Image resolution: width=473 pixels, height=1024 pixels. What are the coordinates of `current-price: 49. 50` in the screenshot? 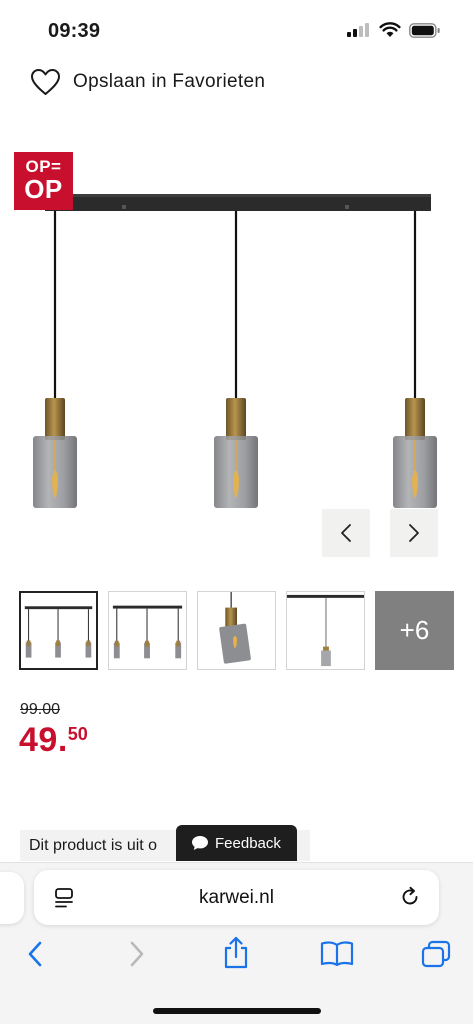 It's located at (53, 740).